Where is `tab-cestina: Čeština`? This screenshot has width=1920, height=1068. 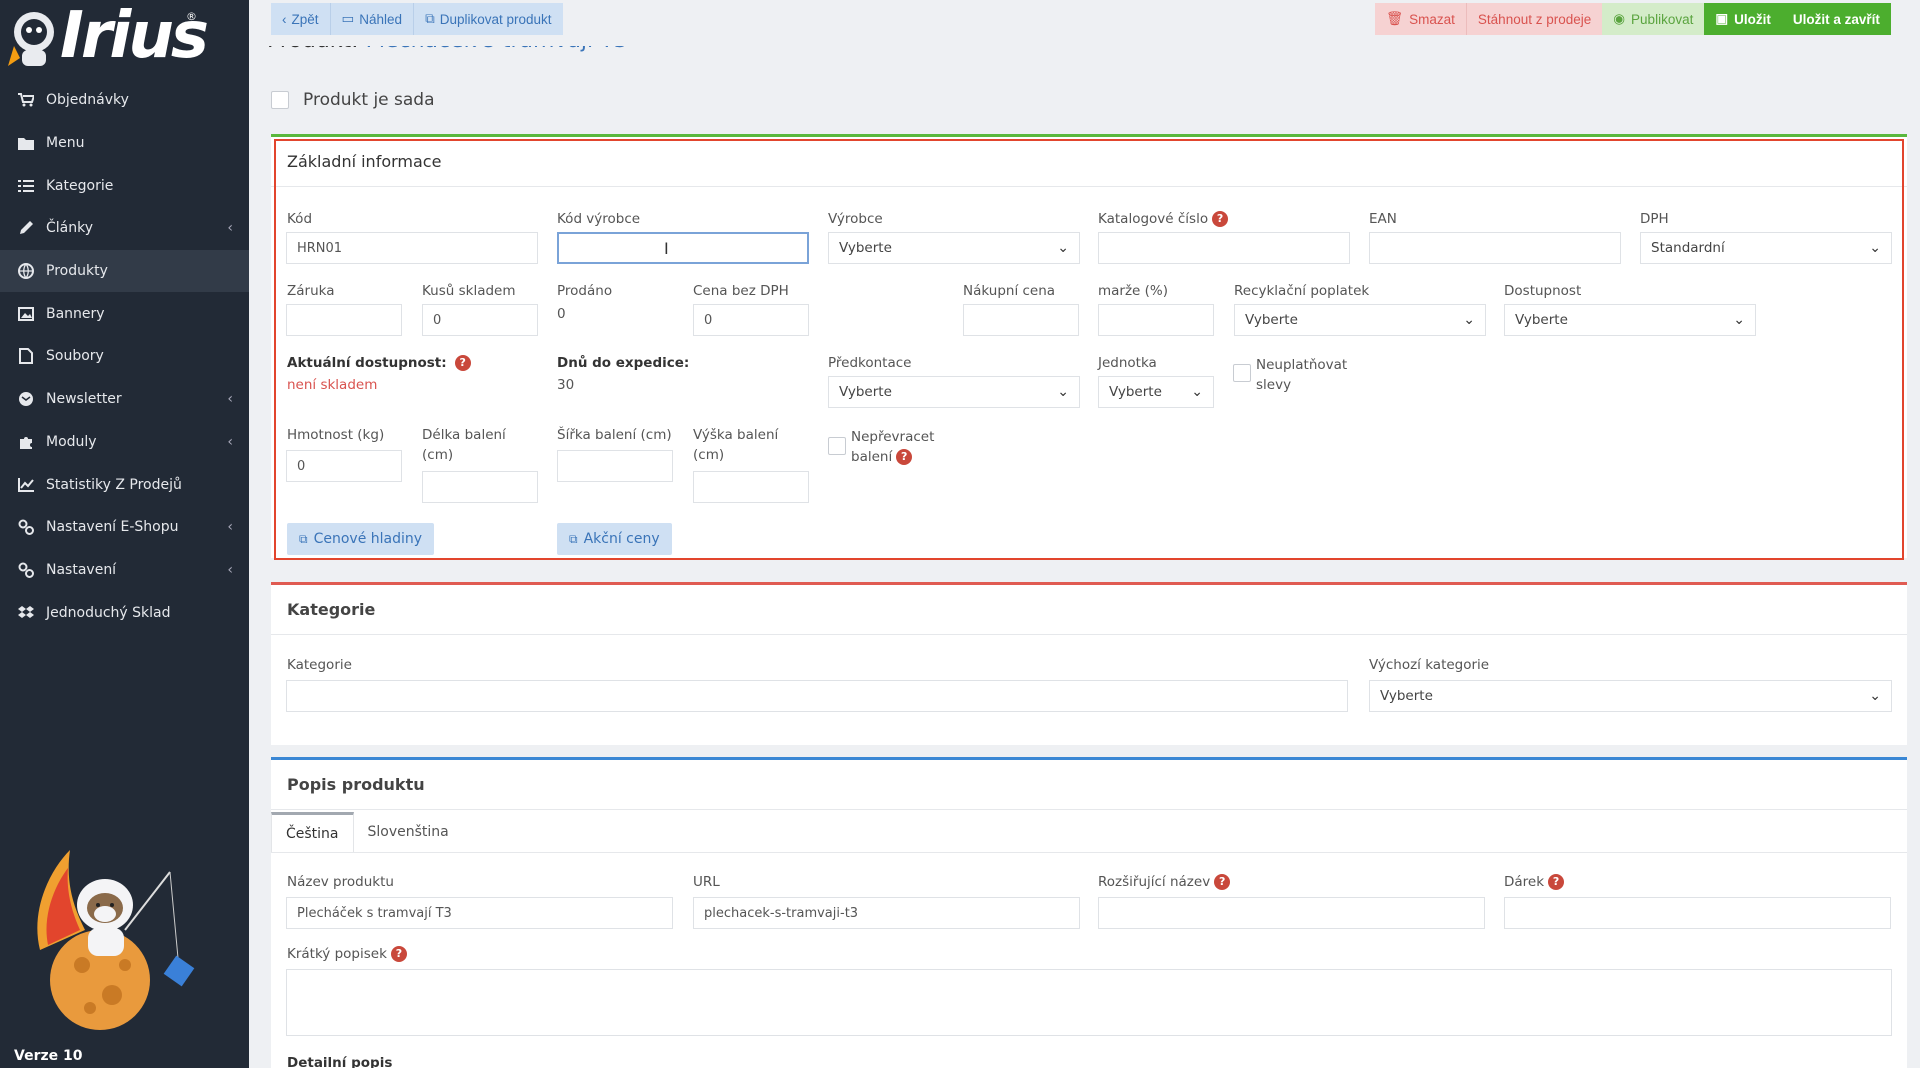
tab-cestina: Čeština is located at coordinates (312, 832).